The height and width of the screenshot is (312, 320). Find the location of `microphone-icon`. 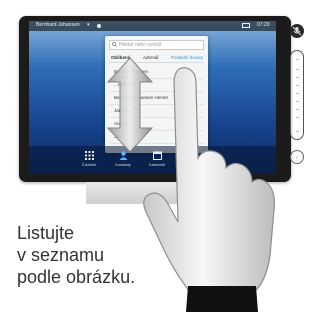

microphone-icon is located at coordinates (297, 31).